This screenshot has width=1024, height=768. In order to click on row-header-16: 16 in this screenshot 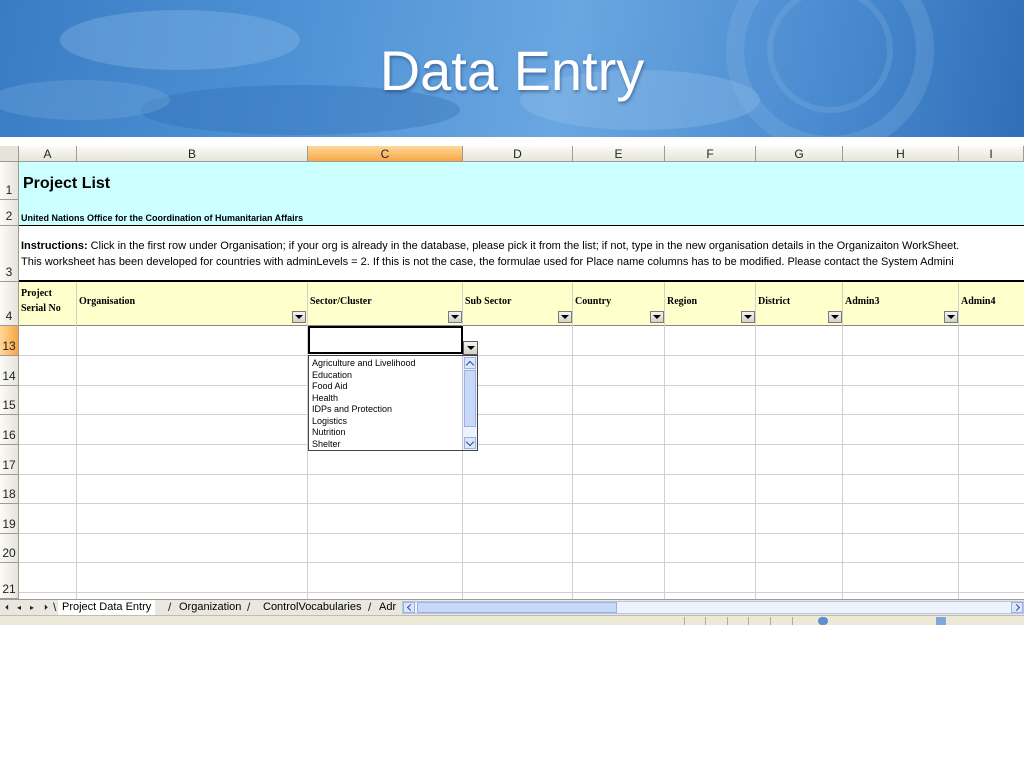, I will do `click(9, 430)`.